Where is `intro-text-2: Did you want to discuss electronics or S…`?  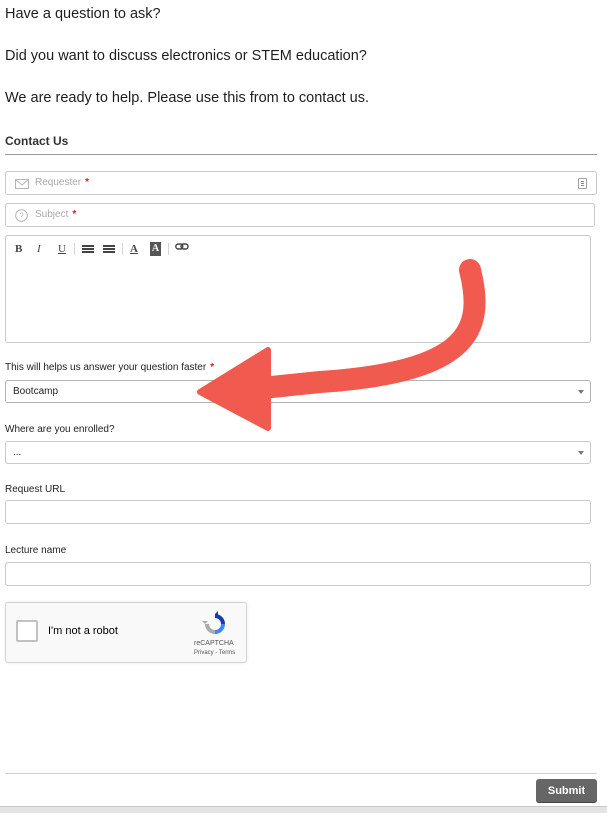 intro-text-2: Did you want to discuss electronics or S… is located at coordinates (186, 56).